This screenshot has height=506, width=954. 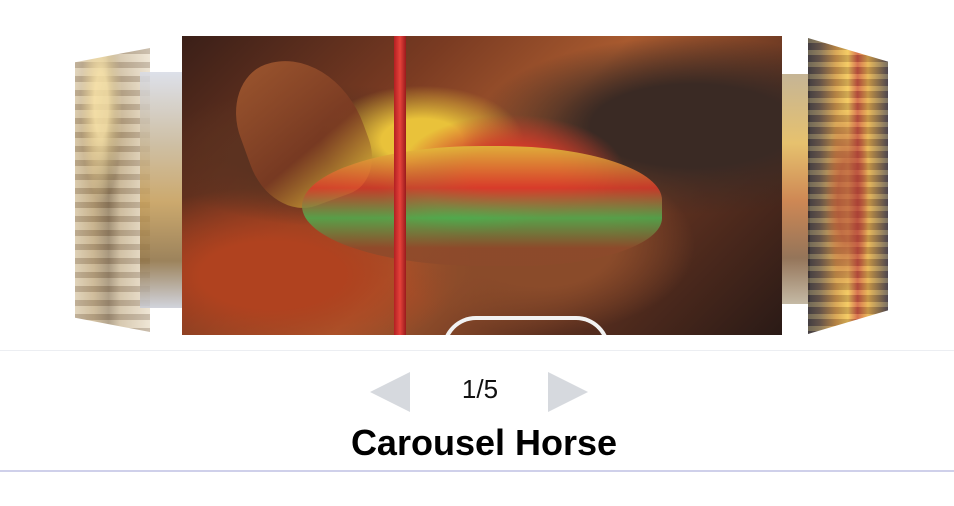 What do you see at coordinates (477, 471) in the screenshot?
I see `divider-line-bottom` at bounding box center [477, 471].